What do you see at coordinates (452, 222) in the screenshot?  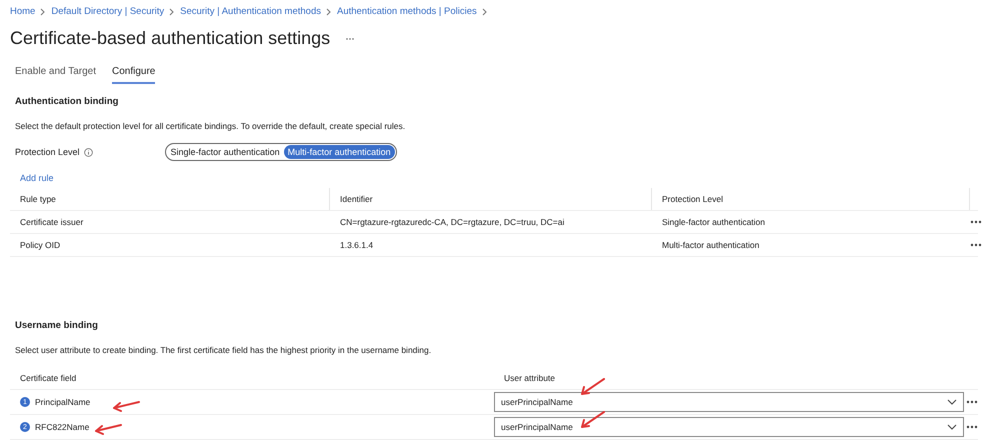 I see `table-cell-text: CN=rgtazure-rgtazuredc-CA, DC=rgtazure, DC=truu, DC=ai` at bounding box center [452, 222].